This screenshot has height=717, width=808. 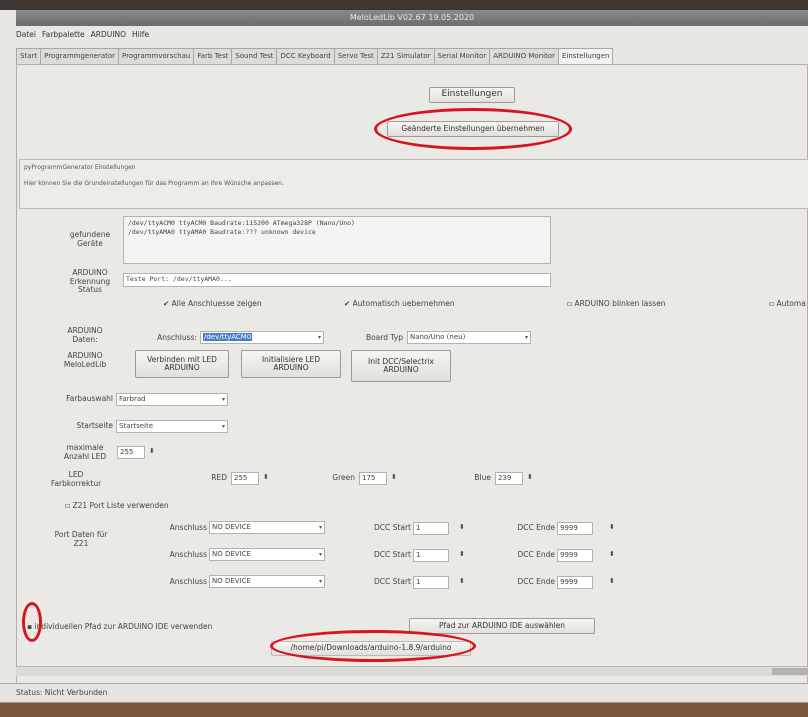 What do you see at coordinates (132, 399) in the screenshot?
I see `color-choice-value: Farbrad` at bounding box center [132, 399].